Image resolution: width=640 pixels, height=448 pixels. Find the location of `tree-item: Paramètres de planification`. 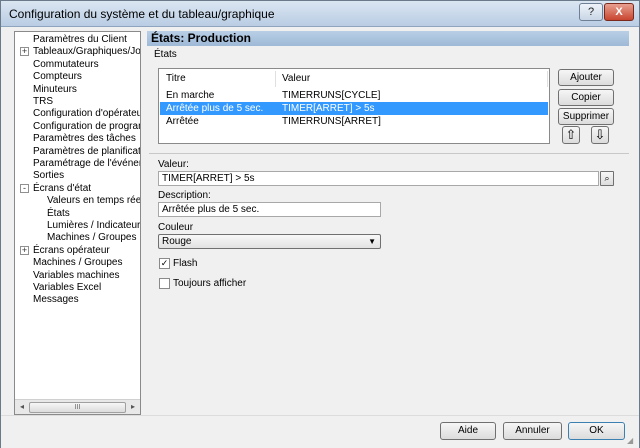

tree-item: Paramètres de planification is located at coordinates (86, 151).